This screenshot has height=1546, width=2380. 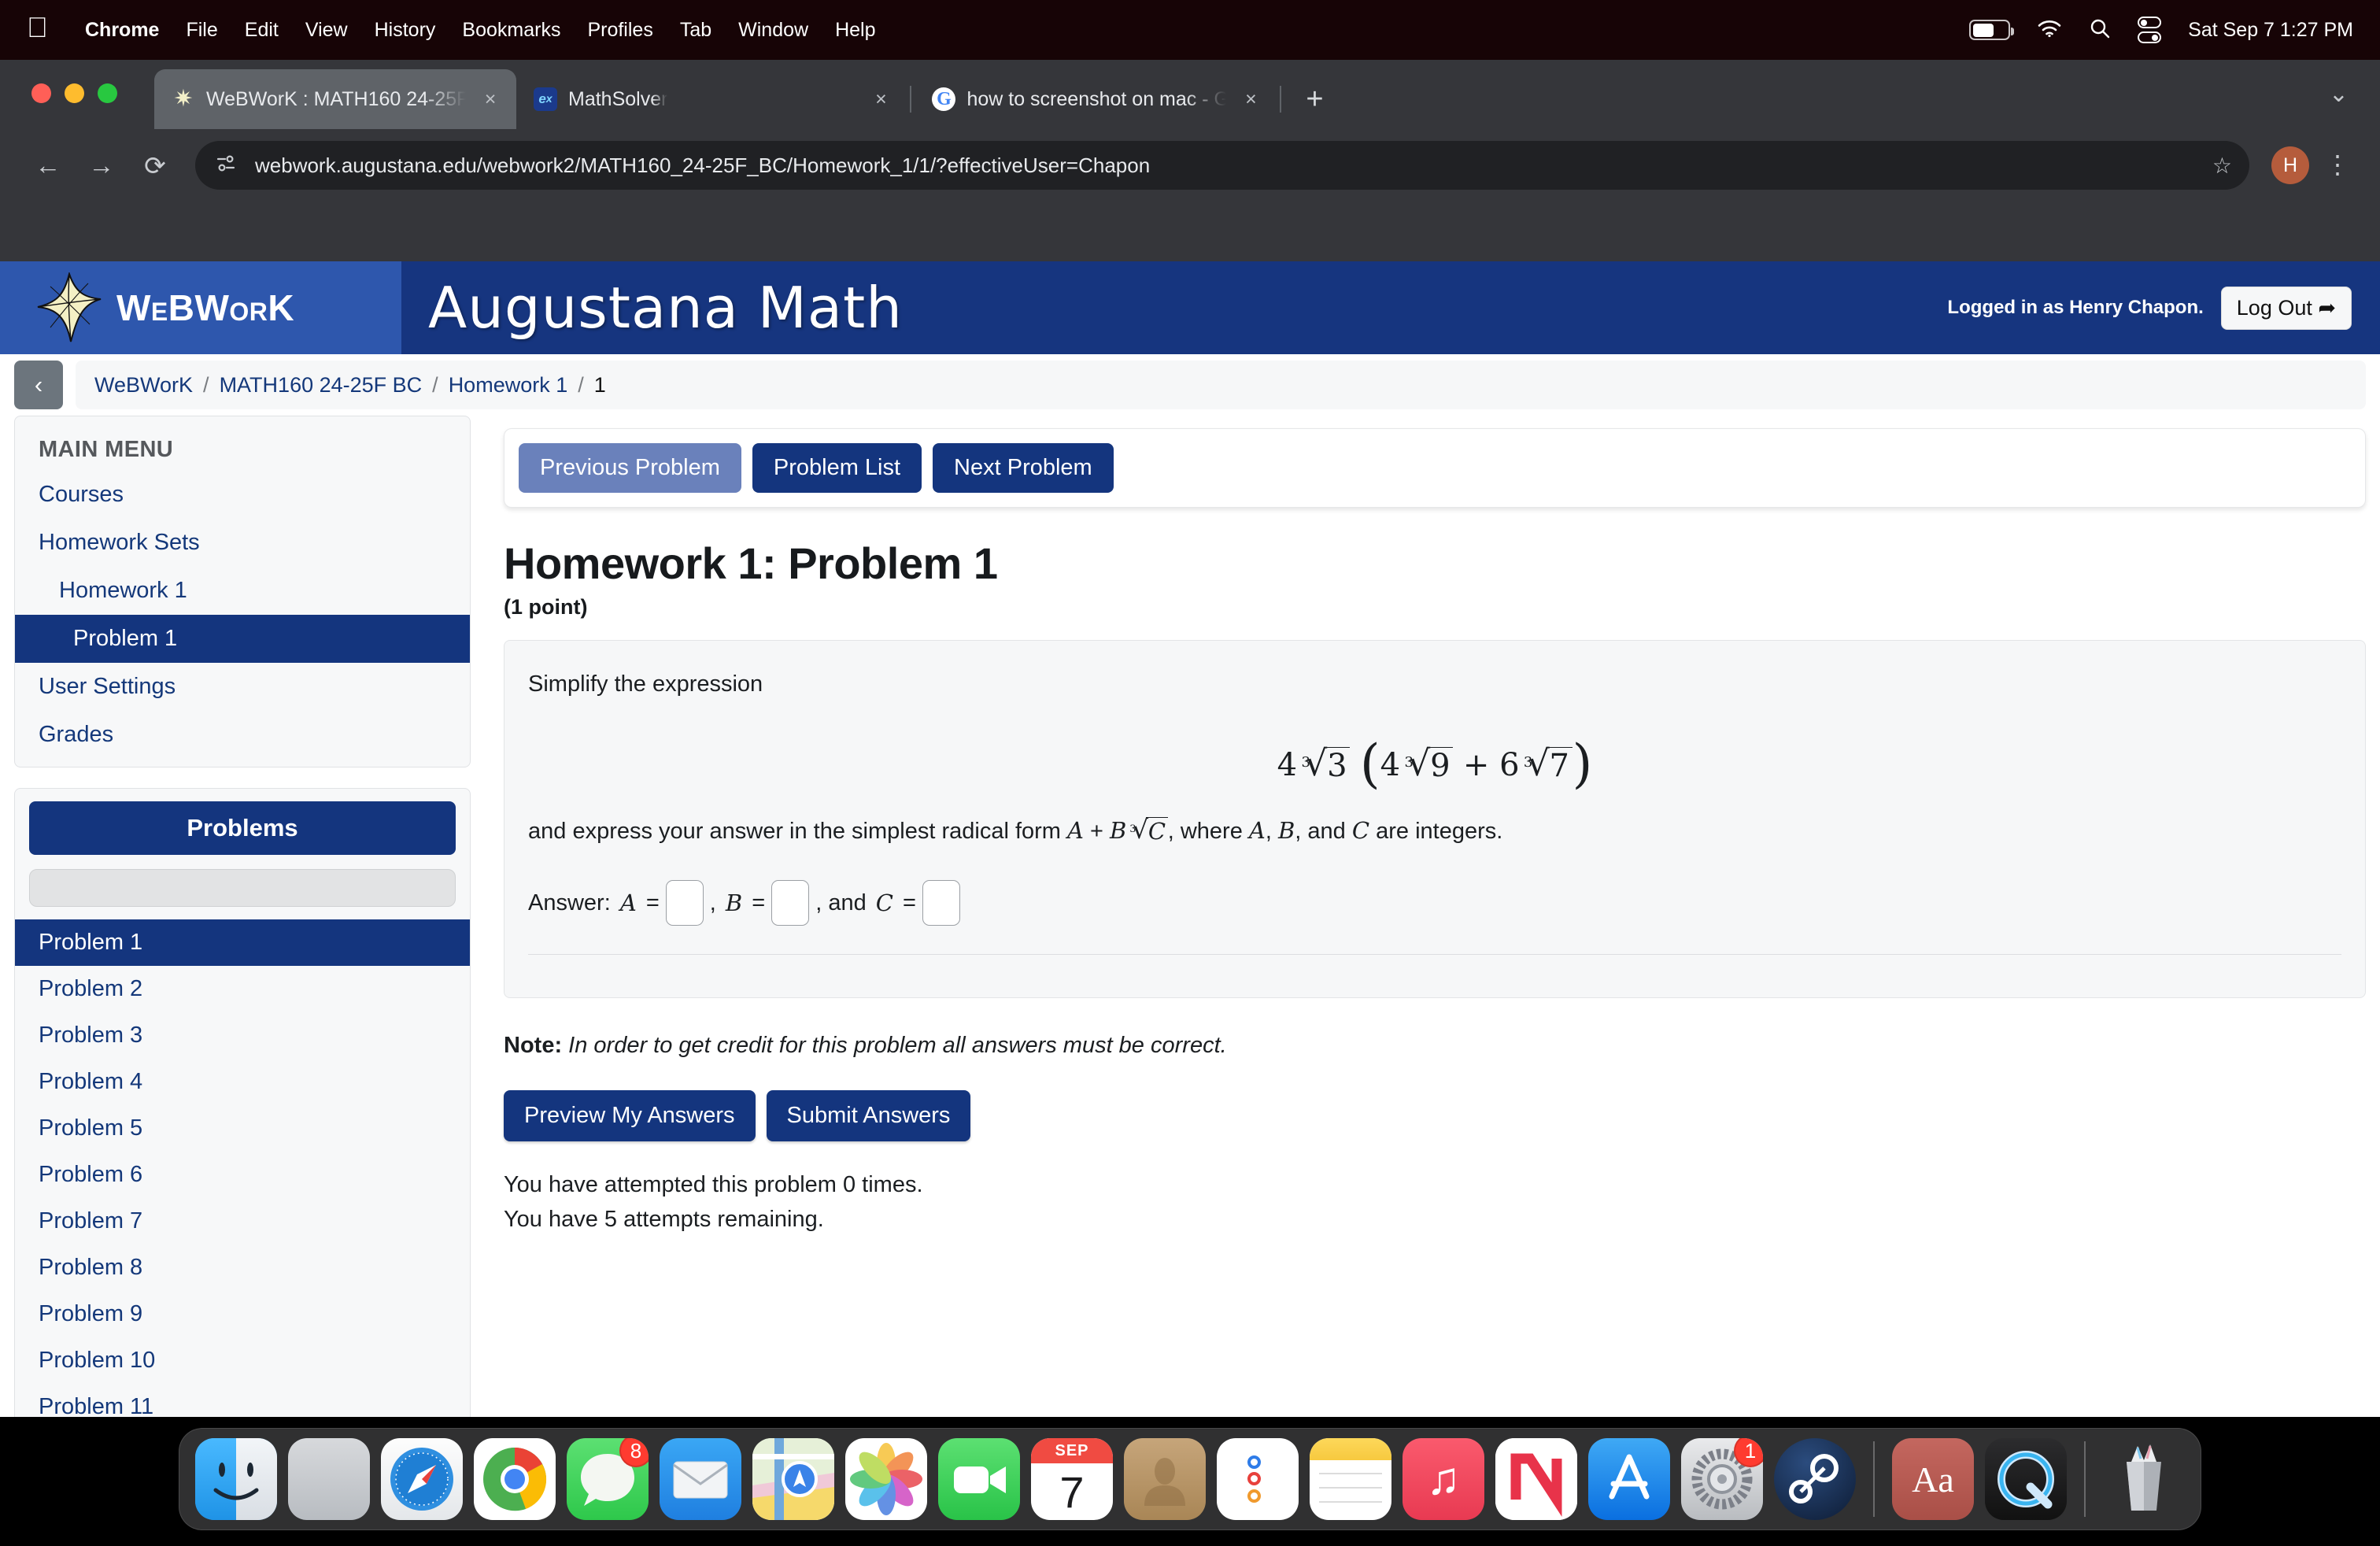 I want to click on menu-bookmarks: Bookmarks, so click(x=511, y=30).